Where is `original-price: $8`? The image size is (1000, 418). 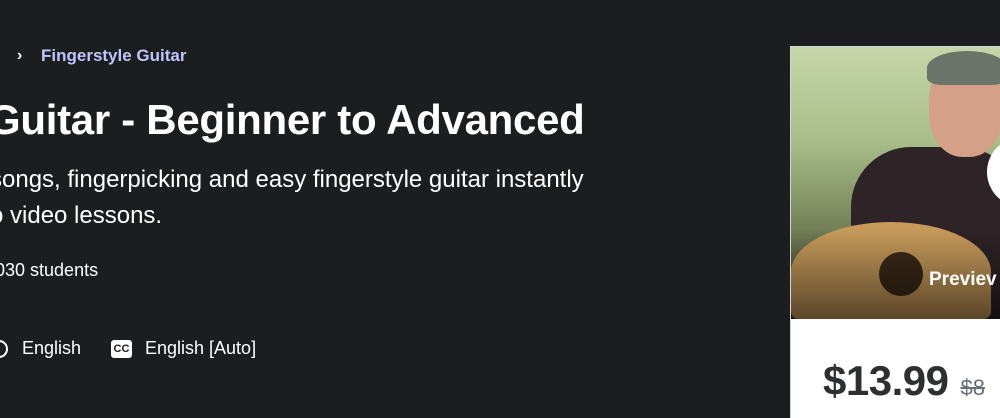
original-price: $8 is located at coordinates (972, 387).